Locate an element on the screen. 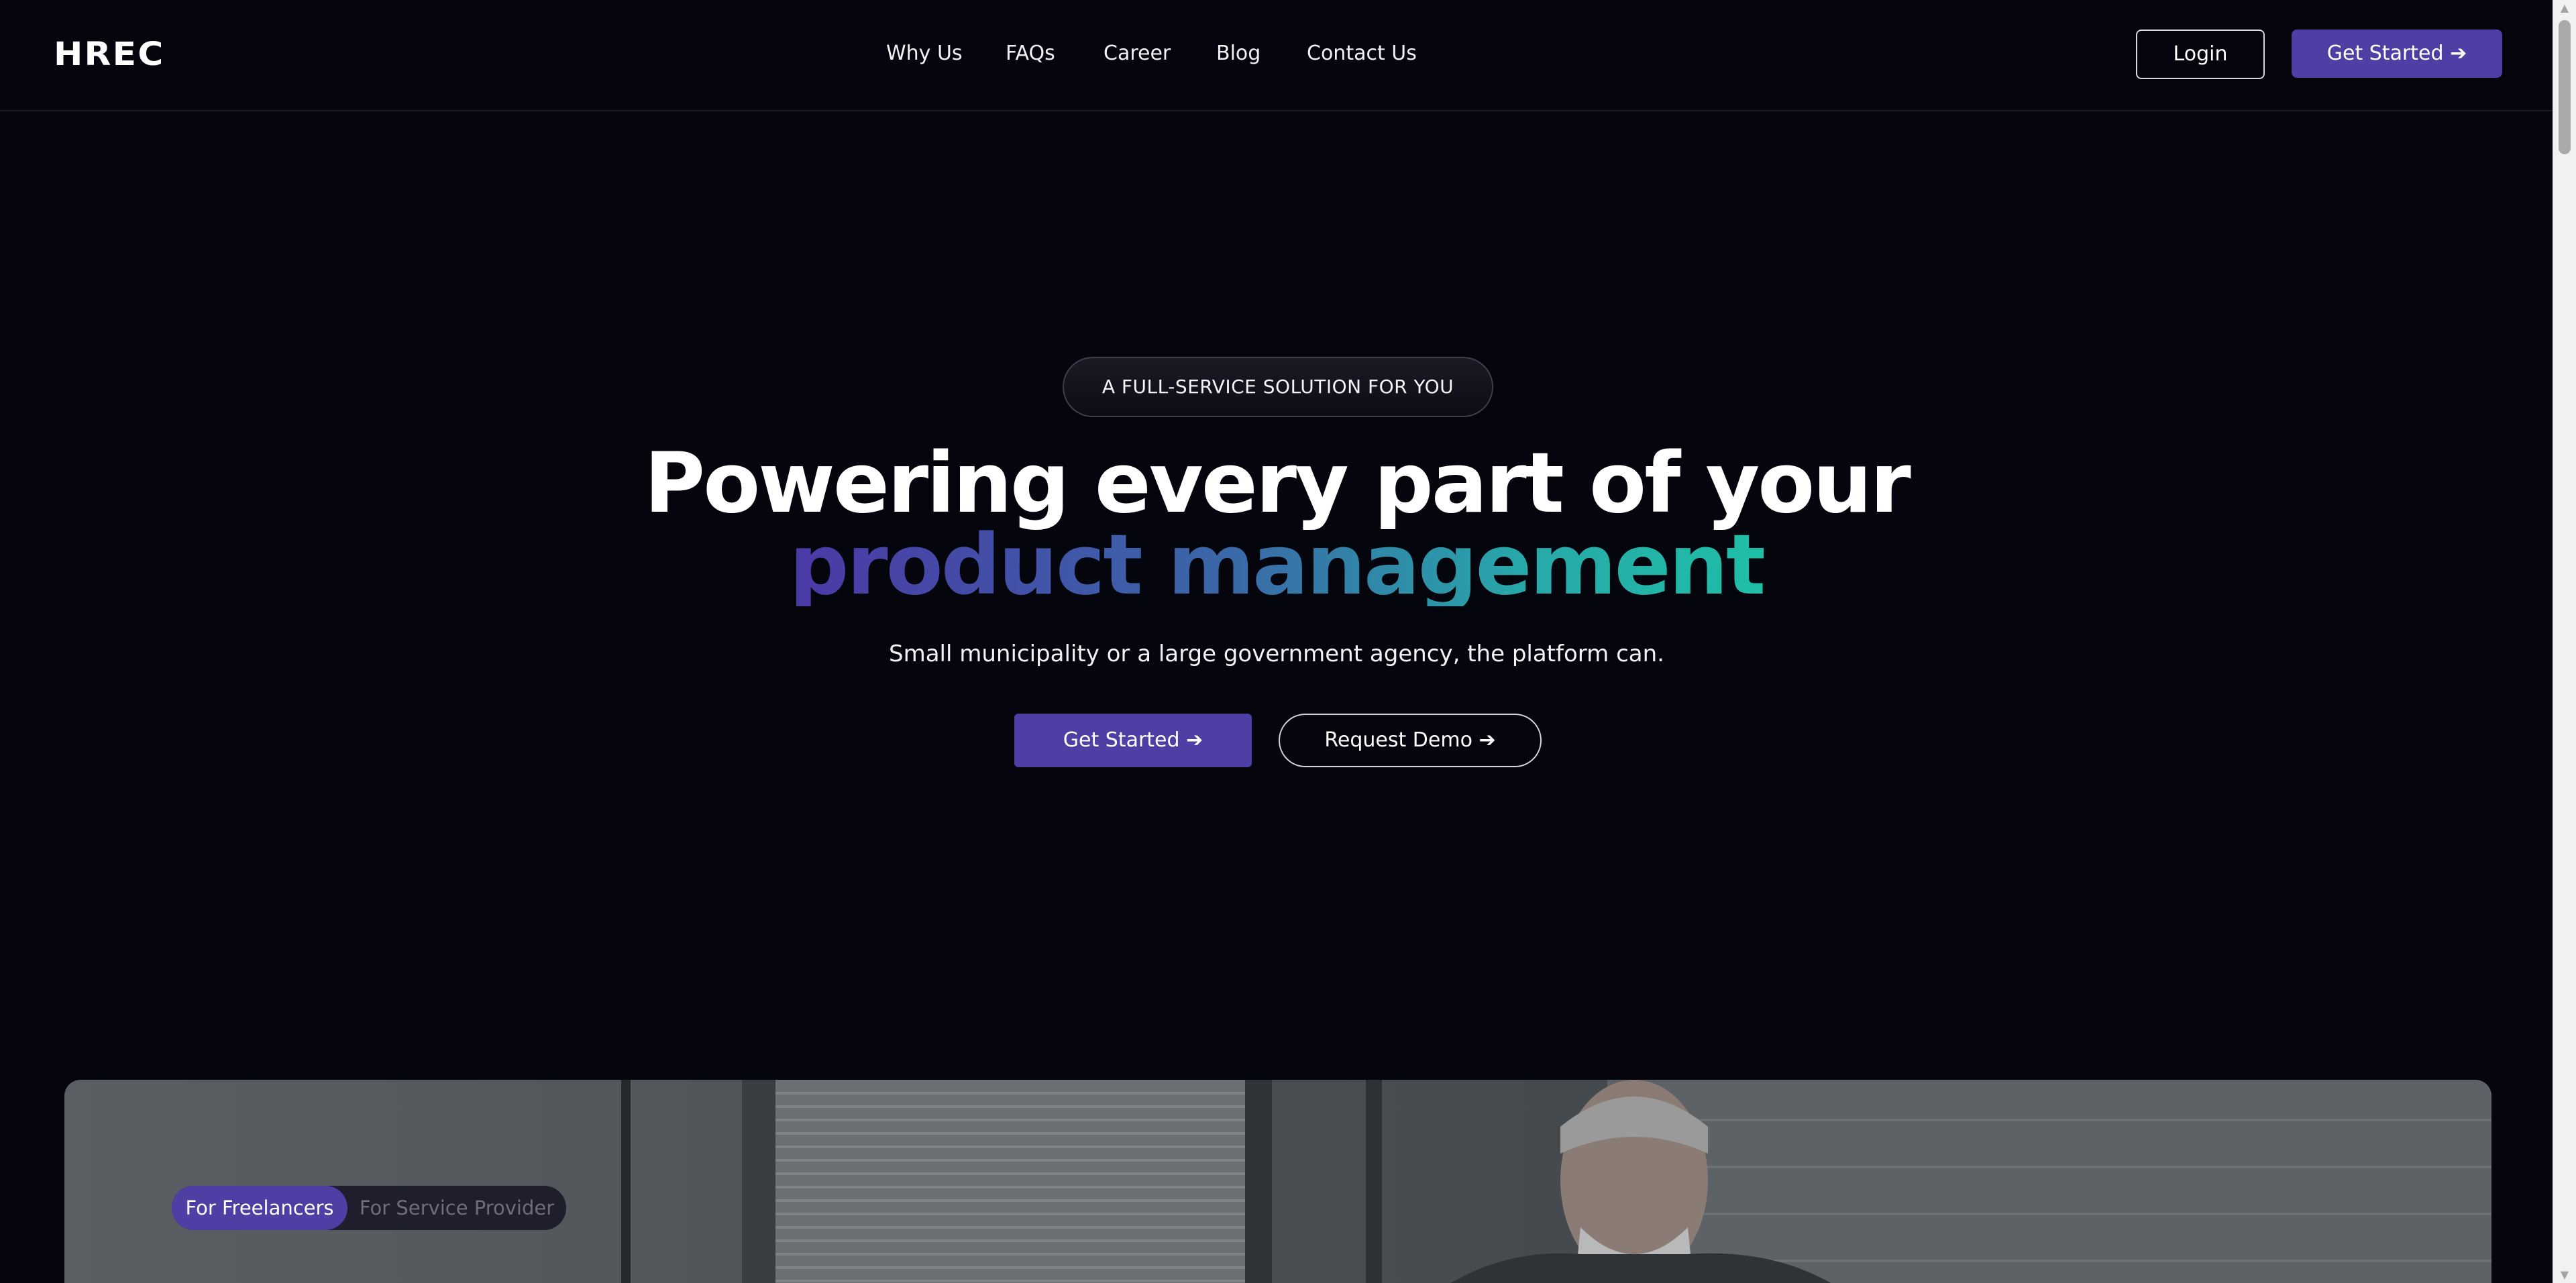 The image size is (2576, 1283). hero-badge: A FULL-SERVICE SOLUTION FOR YOU is located at coordinates (1278, 387).